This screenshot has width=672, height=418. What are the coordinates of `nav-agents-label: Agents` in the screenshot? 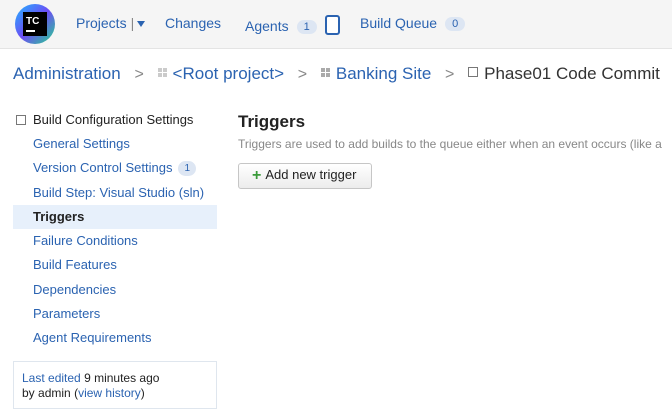 It's located at (267, 26).